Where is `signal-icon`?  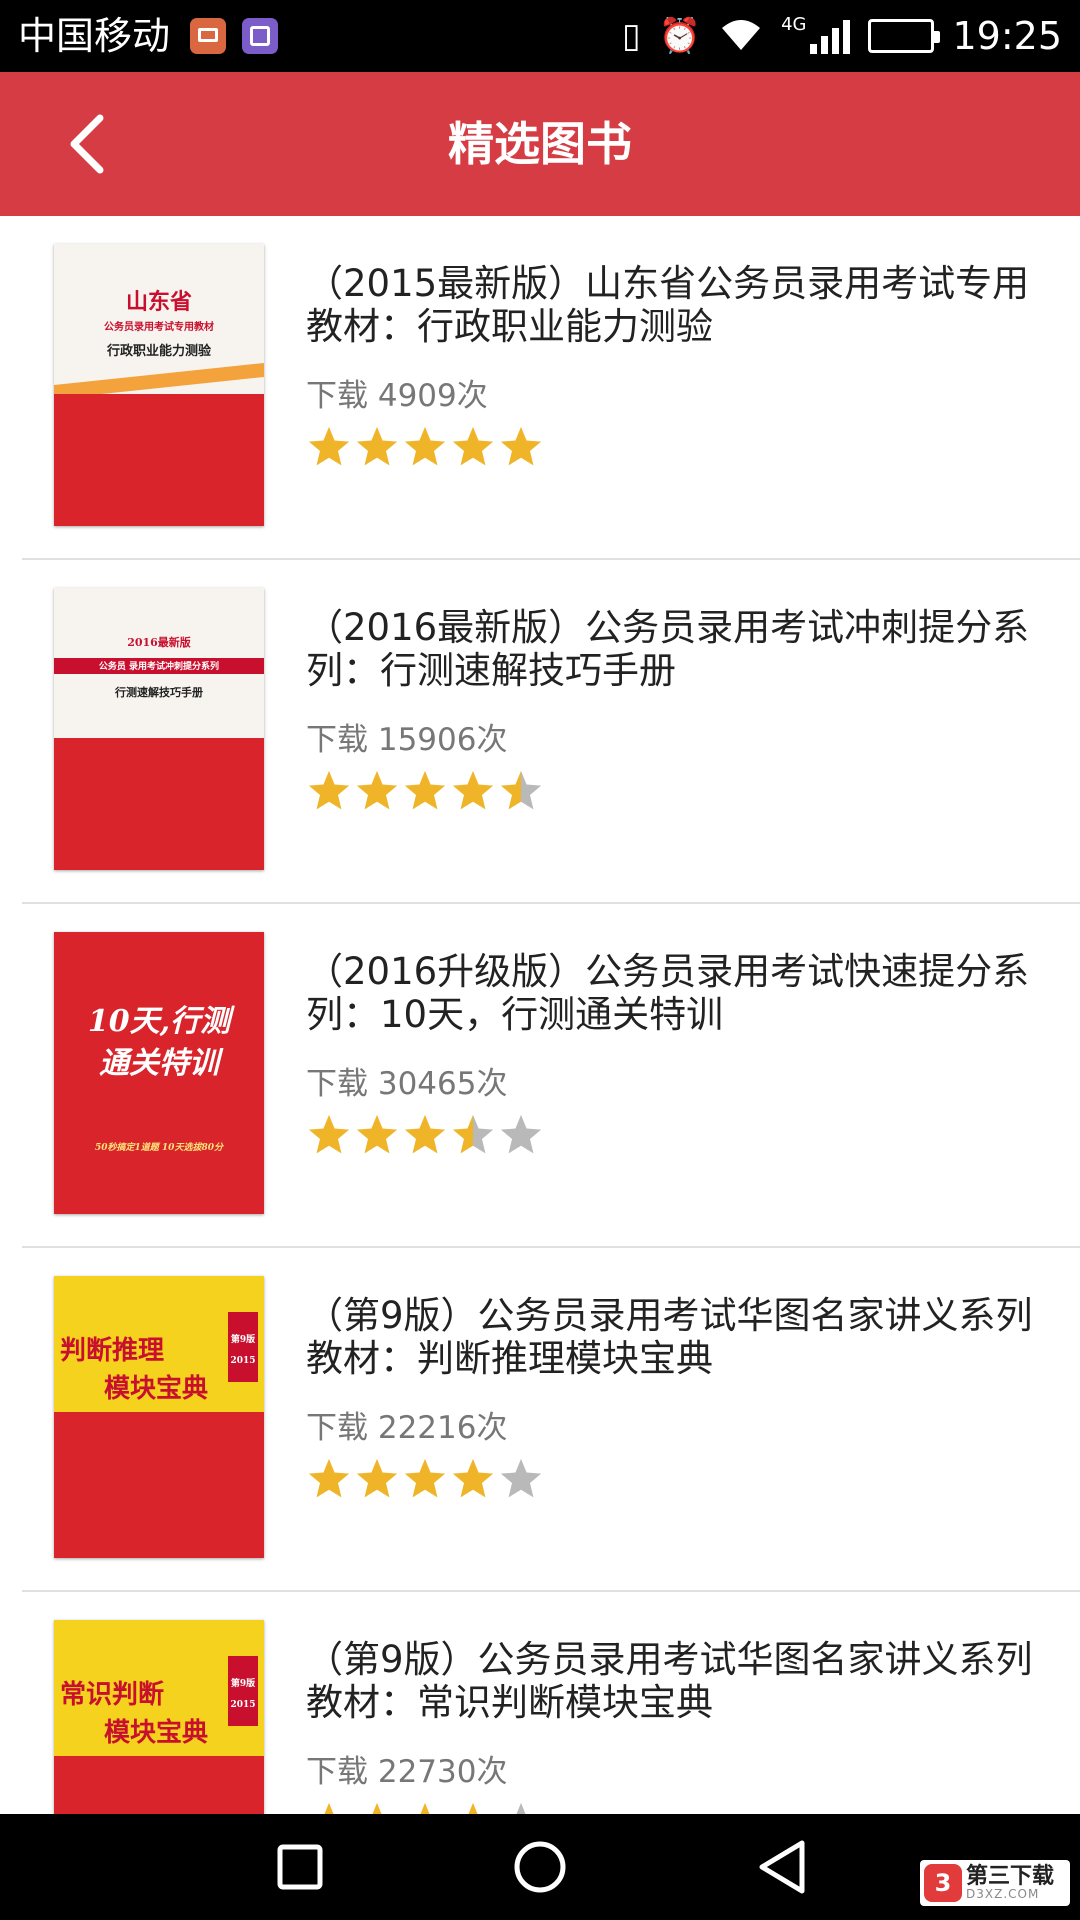 signal-icon is located at coordinates (830, 36).